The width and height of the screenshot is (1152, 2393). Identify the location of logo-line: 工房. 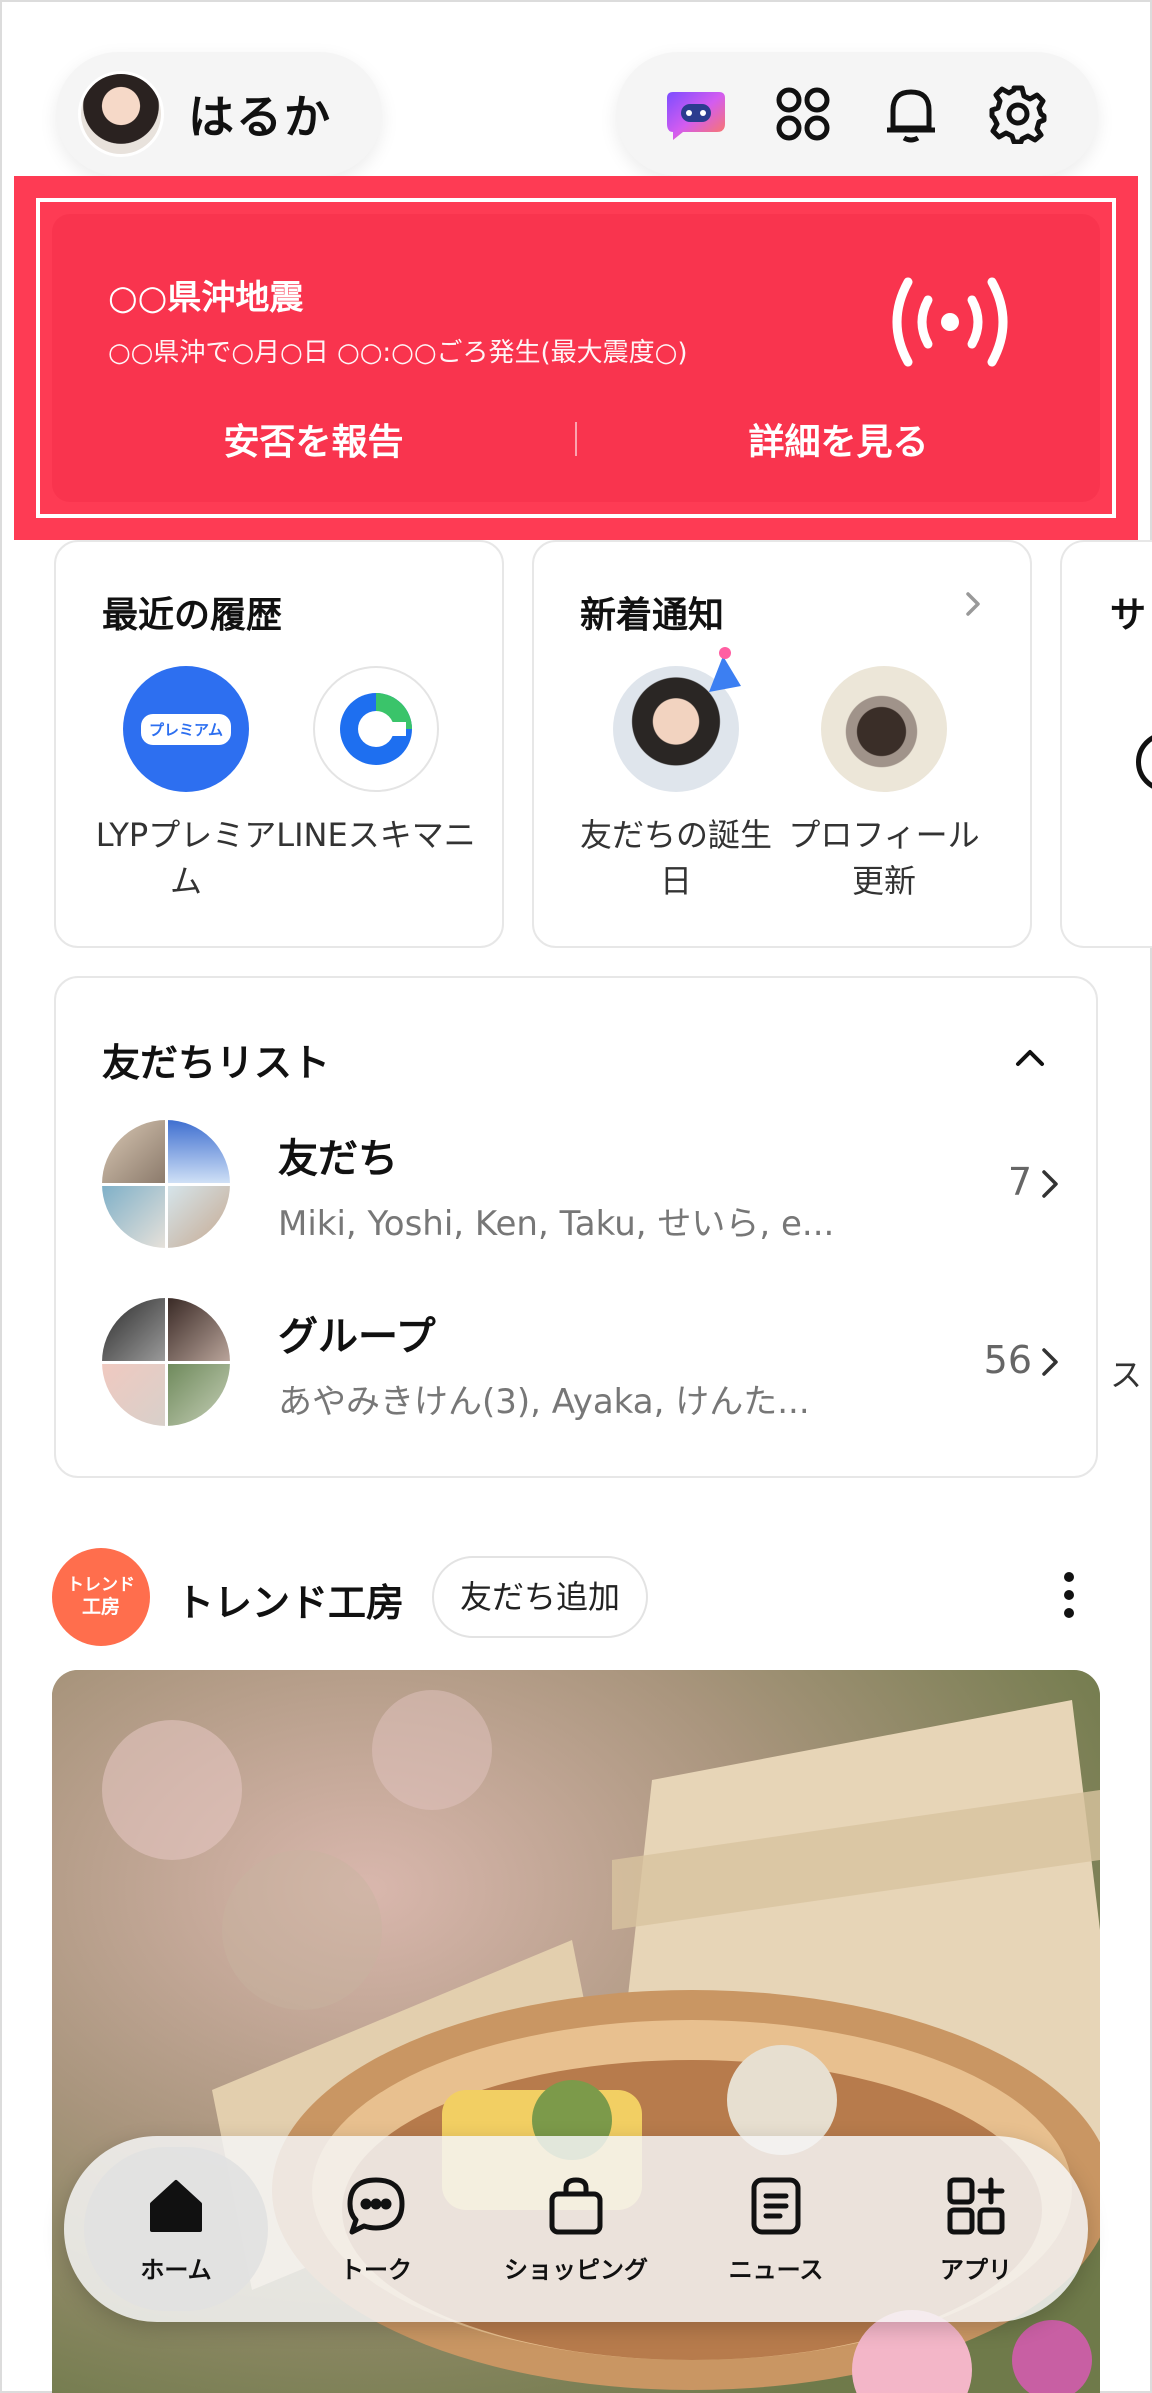
(100, 1607).